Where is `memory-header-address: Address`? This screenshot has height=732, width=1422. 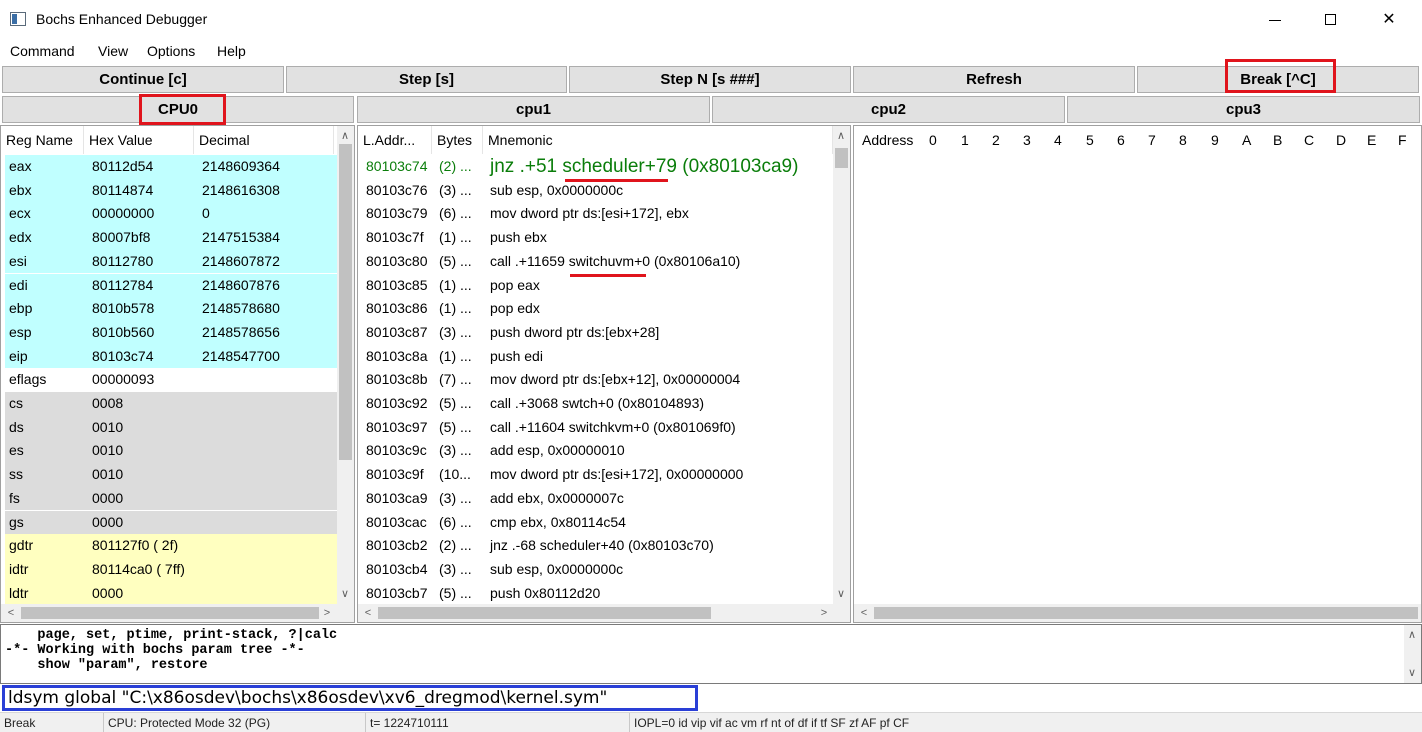 memory-header-address: Address is located at coordinates (887, 140).